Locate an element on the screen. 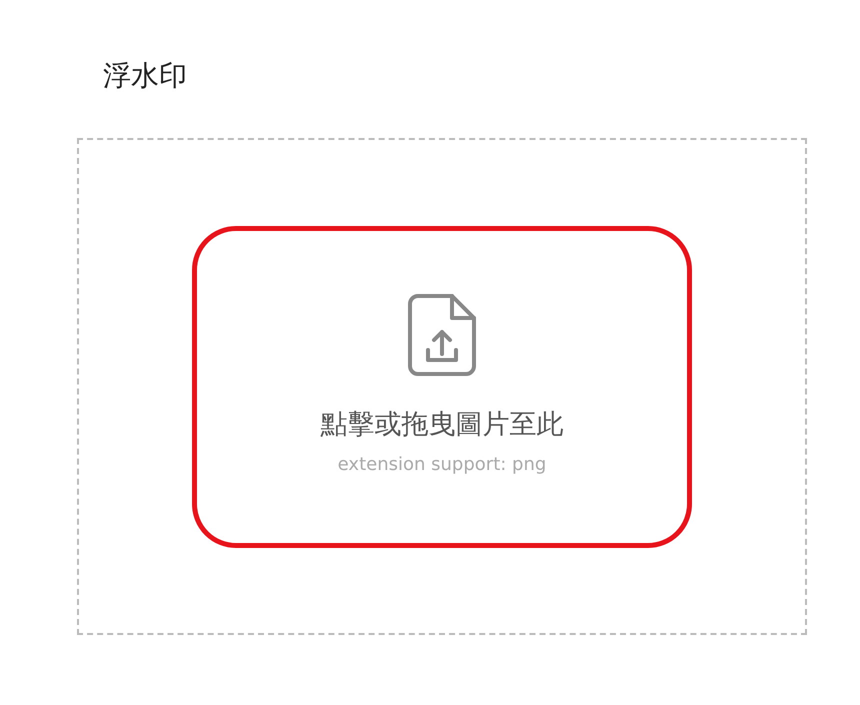 Image resolution: width=860 pixels, height=705 pixels. extension-hint: extension support: png is located at coordinates (442, 464).